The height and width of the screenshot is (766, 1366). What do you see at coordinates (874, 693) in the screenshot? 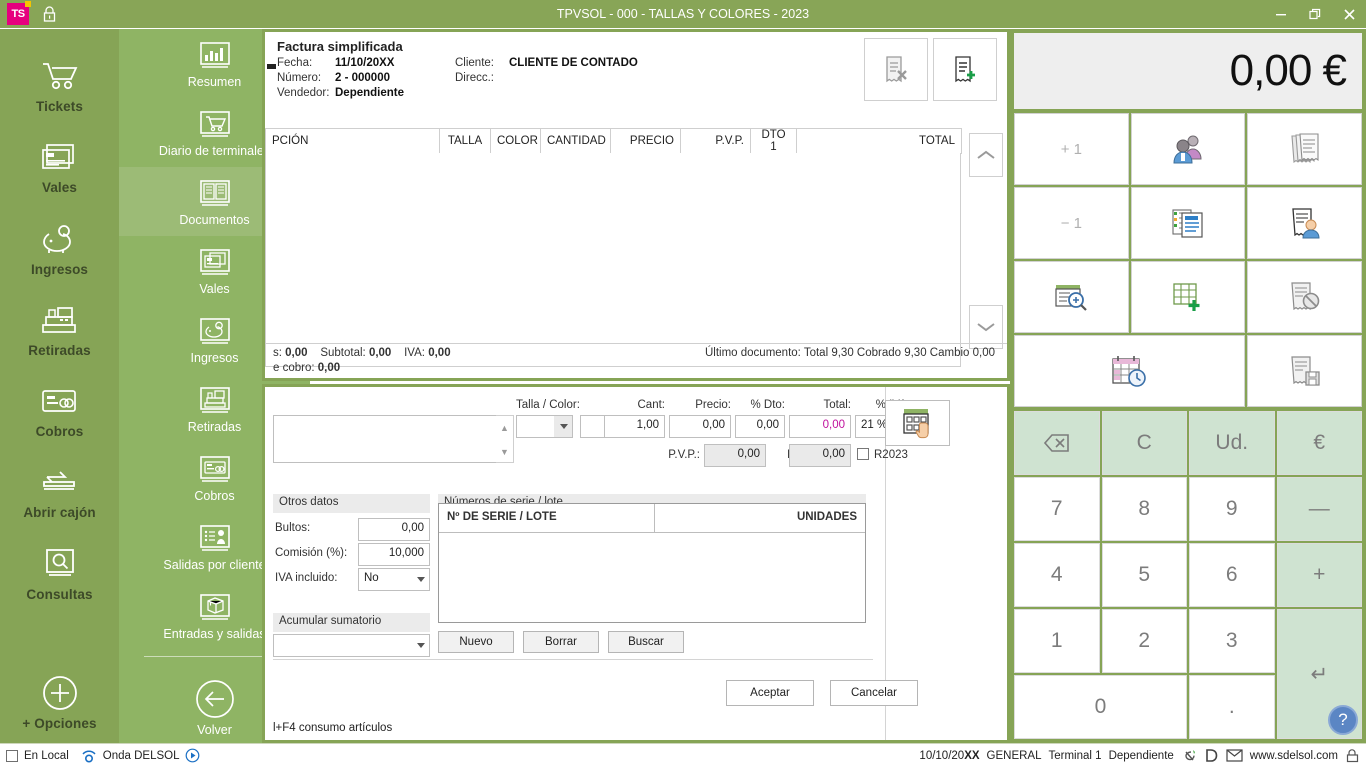
I see `cancelar-button: Cancelar` at bounding box center [874, 693].